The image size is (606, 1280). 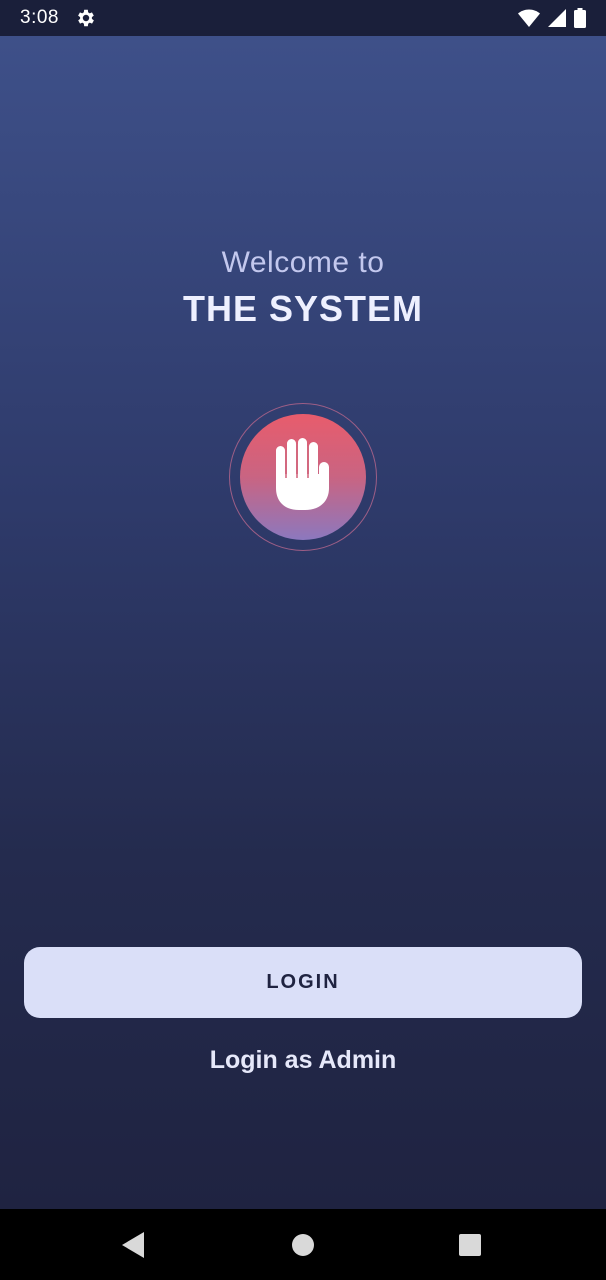 I want to click on app-logo, so click(x=303, y=477).